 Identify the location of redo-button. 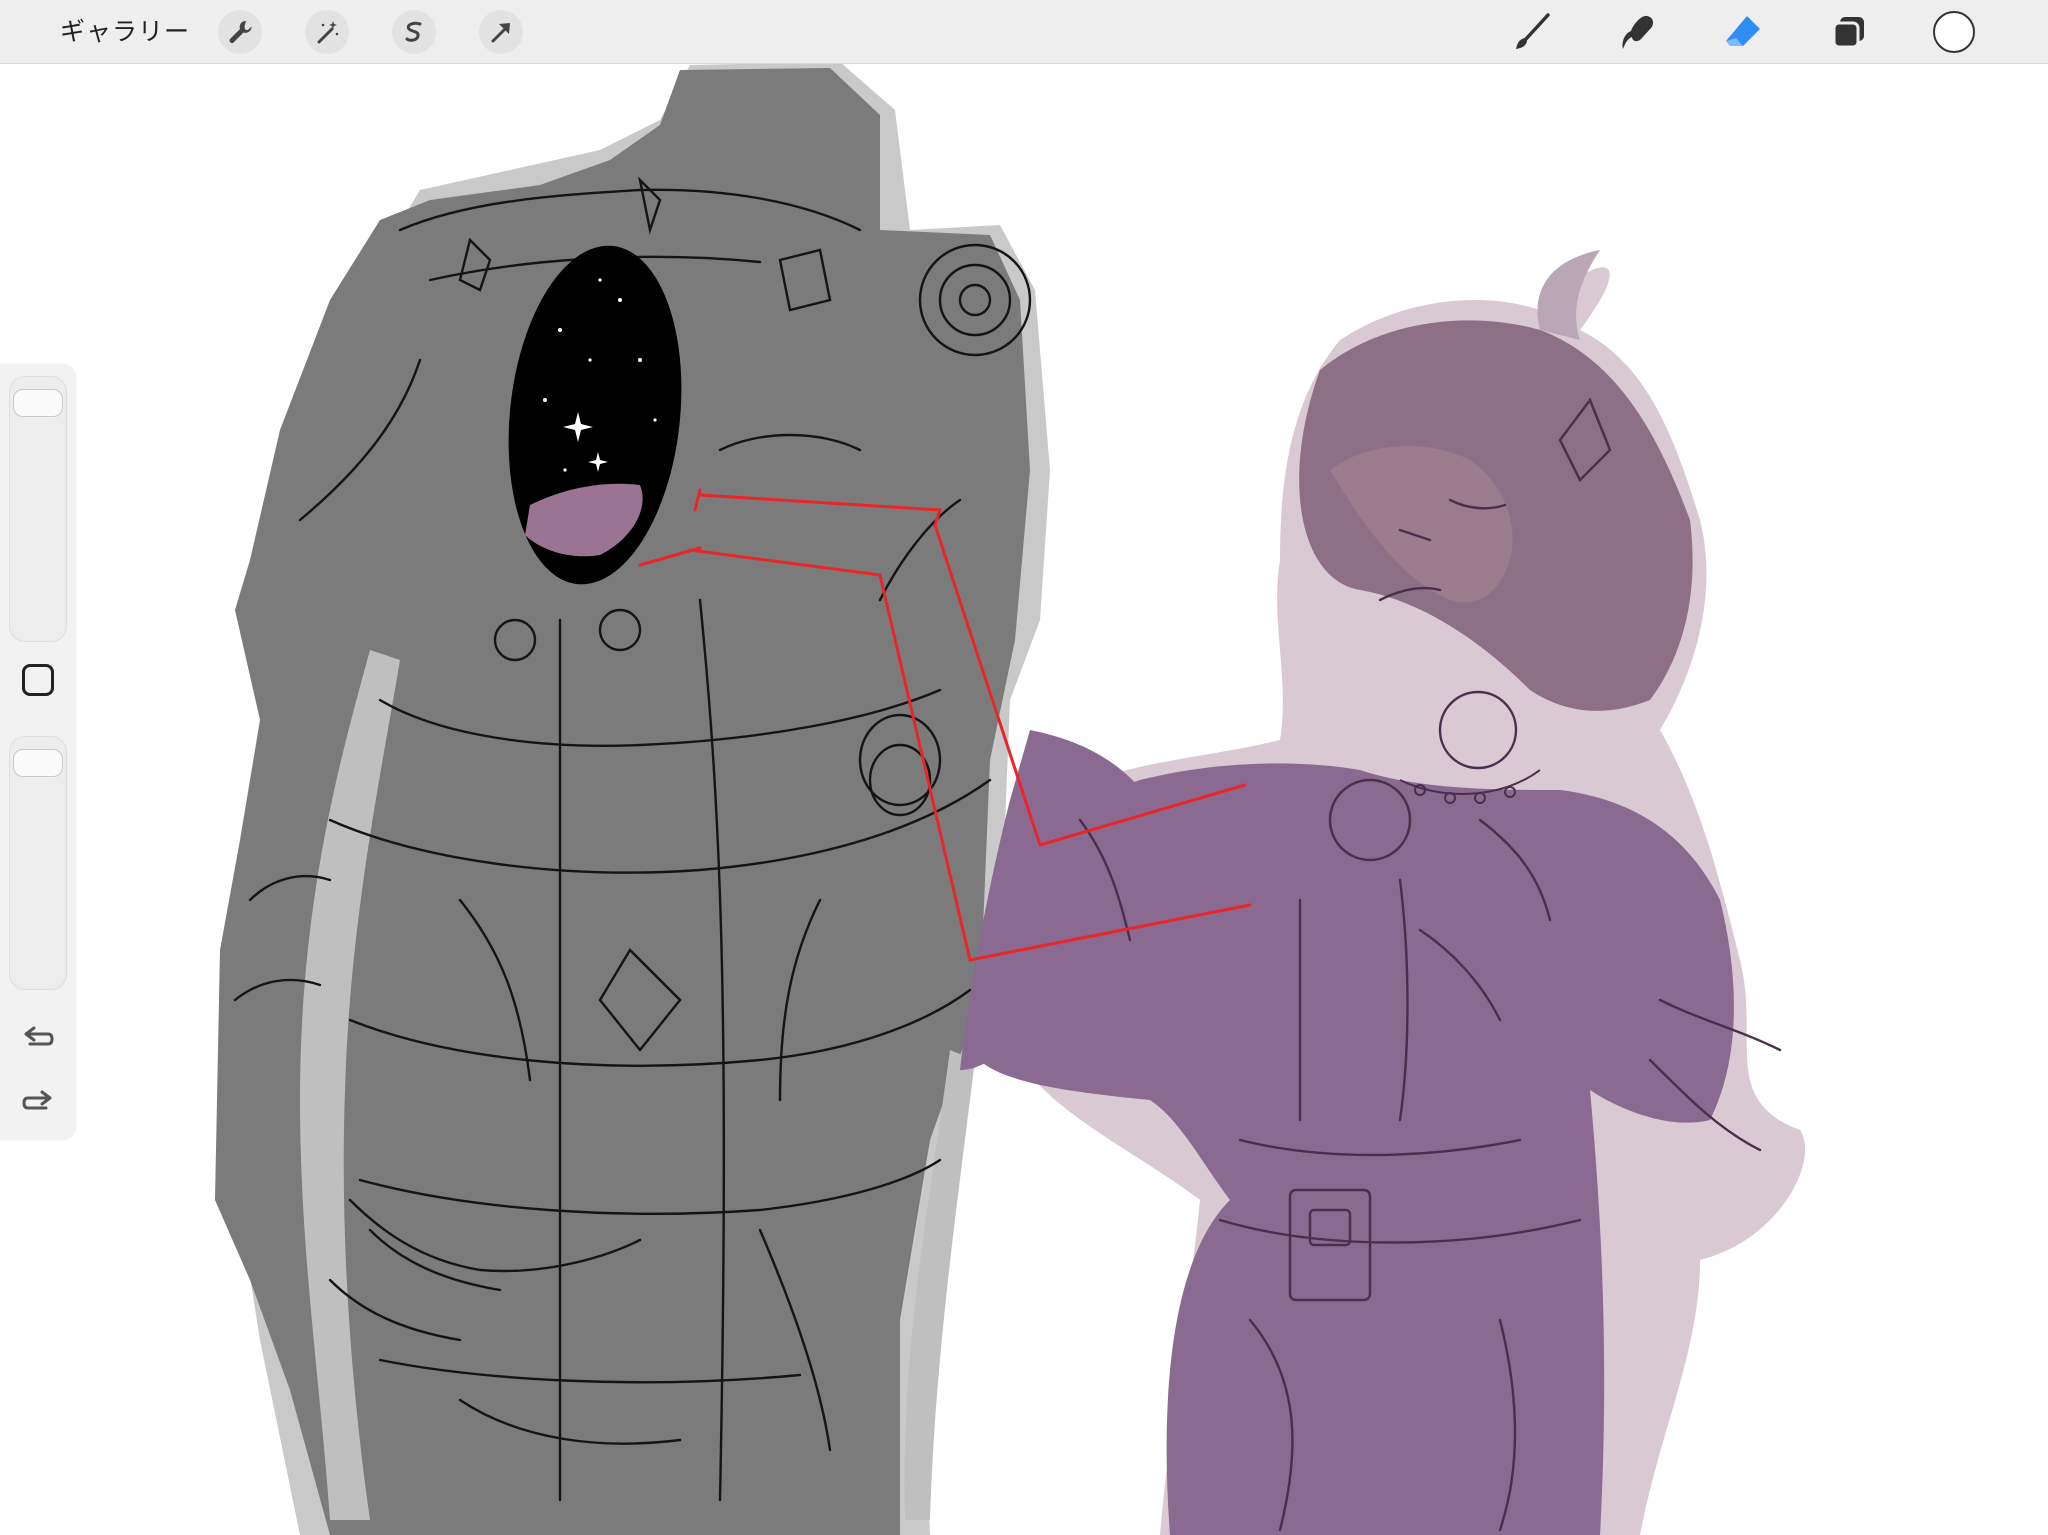
(38, 1102).